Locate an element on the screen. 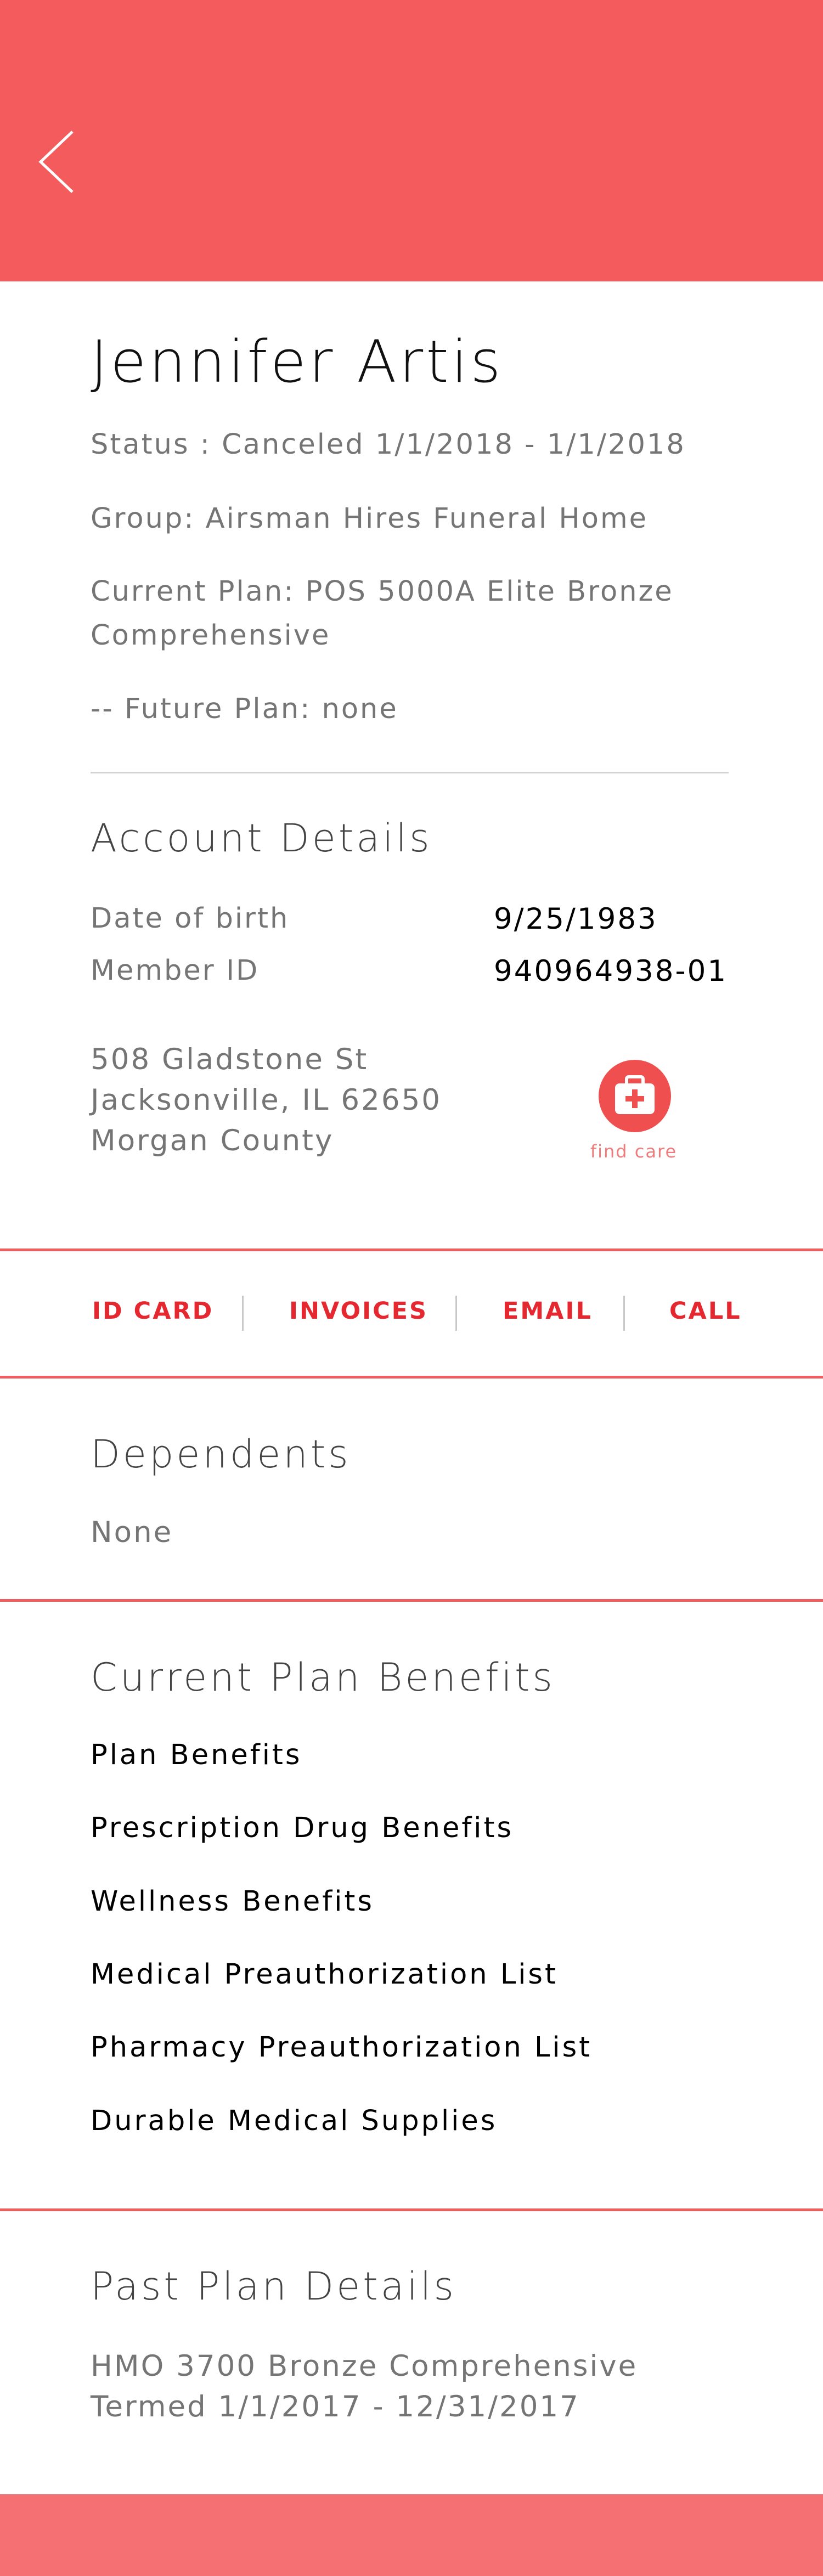 This screenshot has height=2576, width=823. current-plan-text: Current Plan: POS 5000A Elite Bronze is located at coordinates (382, 591).